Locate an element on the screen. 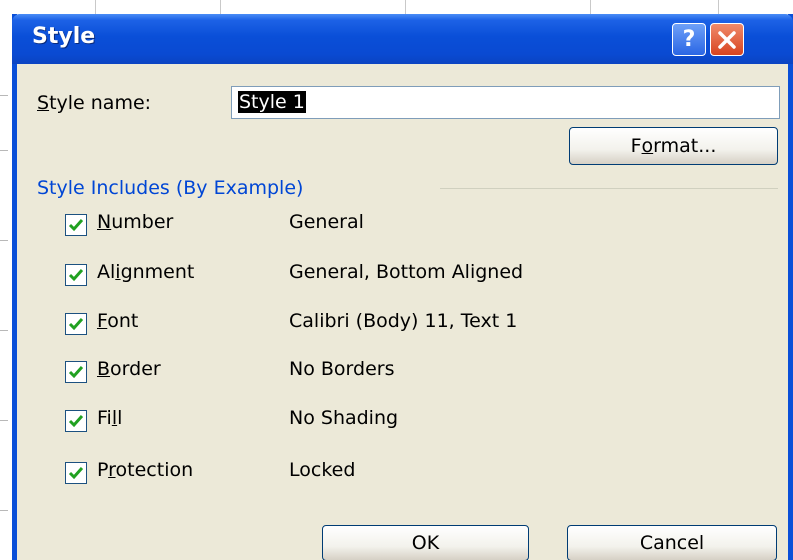  close-icon is located at coordinates (727, 40).